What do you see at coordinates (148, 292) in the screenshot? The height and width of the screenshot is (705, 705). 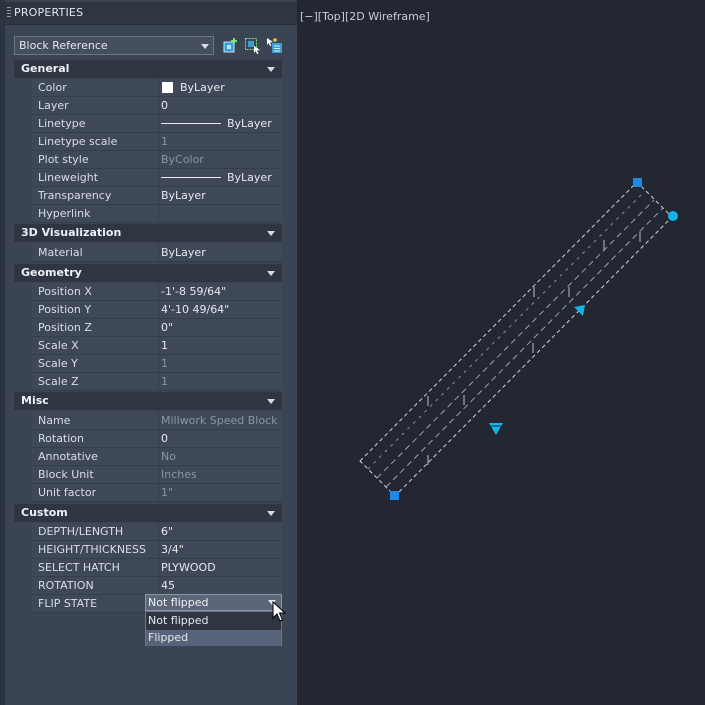 I see `property-row-position-x: Position X -1'-8 59/64"` at bounding box center [148, 292].